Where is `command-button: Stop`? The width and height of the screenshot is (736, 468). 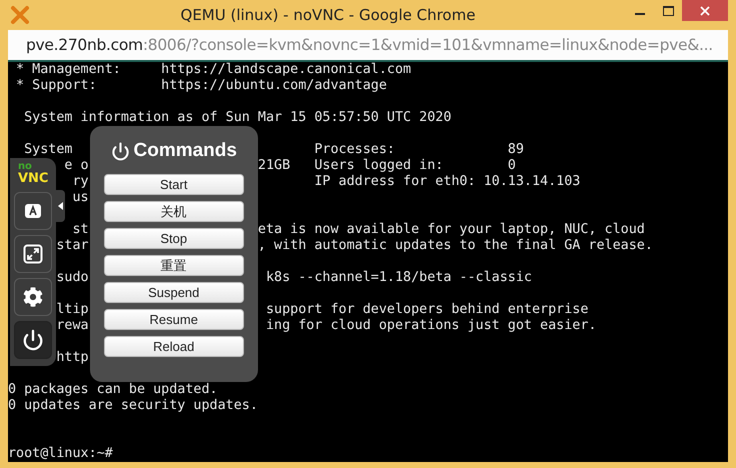
command-button: Stop is located at coordinates (174, 238).